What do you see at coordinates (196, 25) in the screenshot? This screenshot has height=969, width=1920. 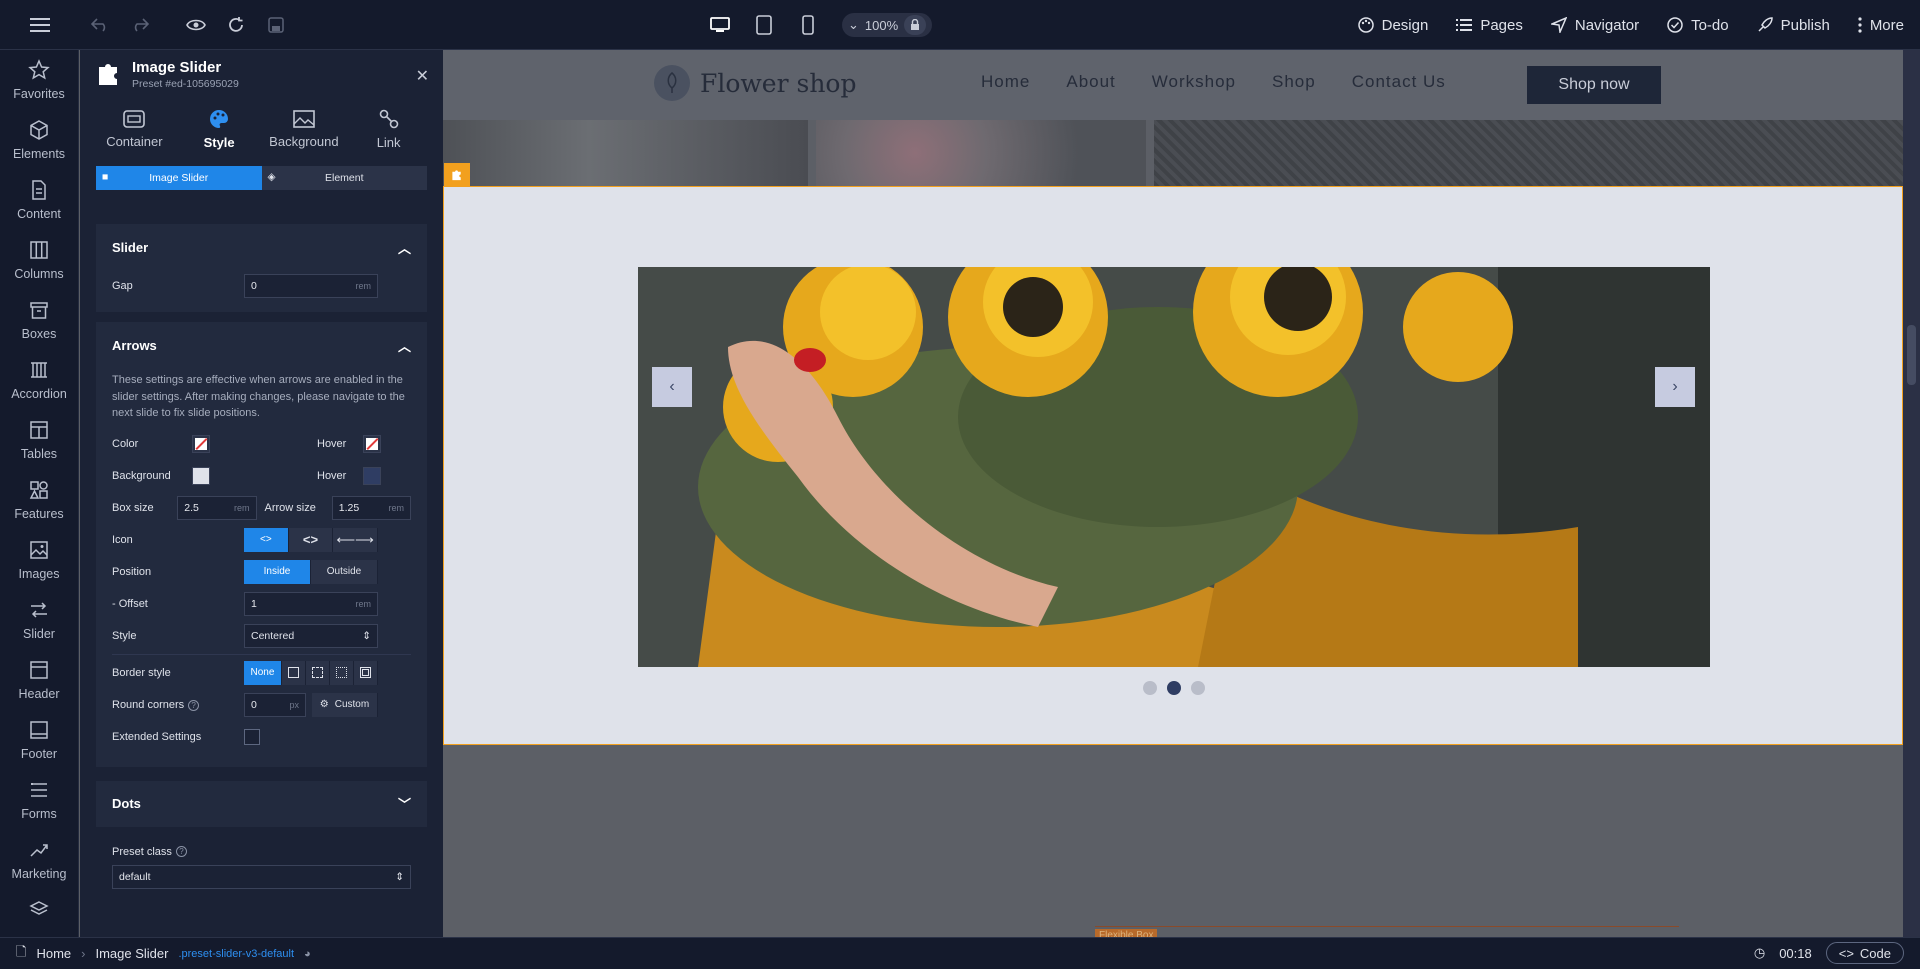 I see `preview-eye-icon` at bounding box center [196, 25].